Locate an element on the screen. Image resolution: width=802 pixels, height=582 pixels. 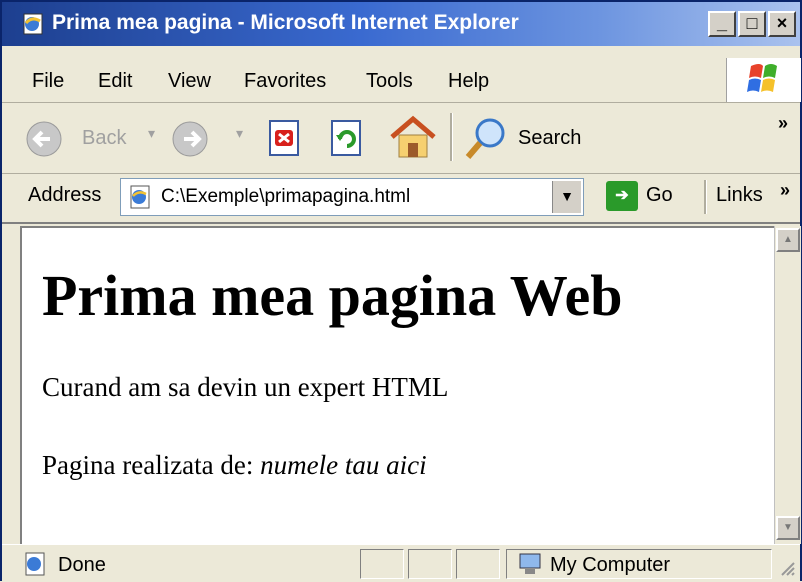
maximize-button: □ is located at coordinates (752, 24).